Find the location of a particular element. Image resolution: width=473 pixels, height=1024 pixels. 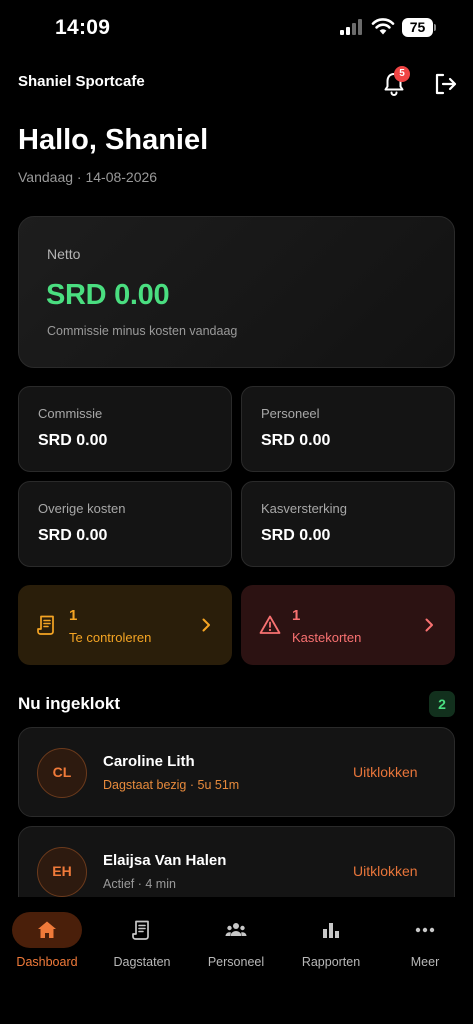

alert-label: Kastekorten is located at coordinates (327, 637).